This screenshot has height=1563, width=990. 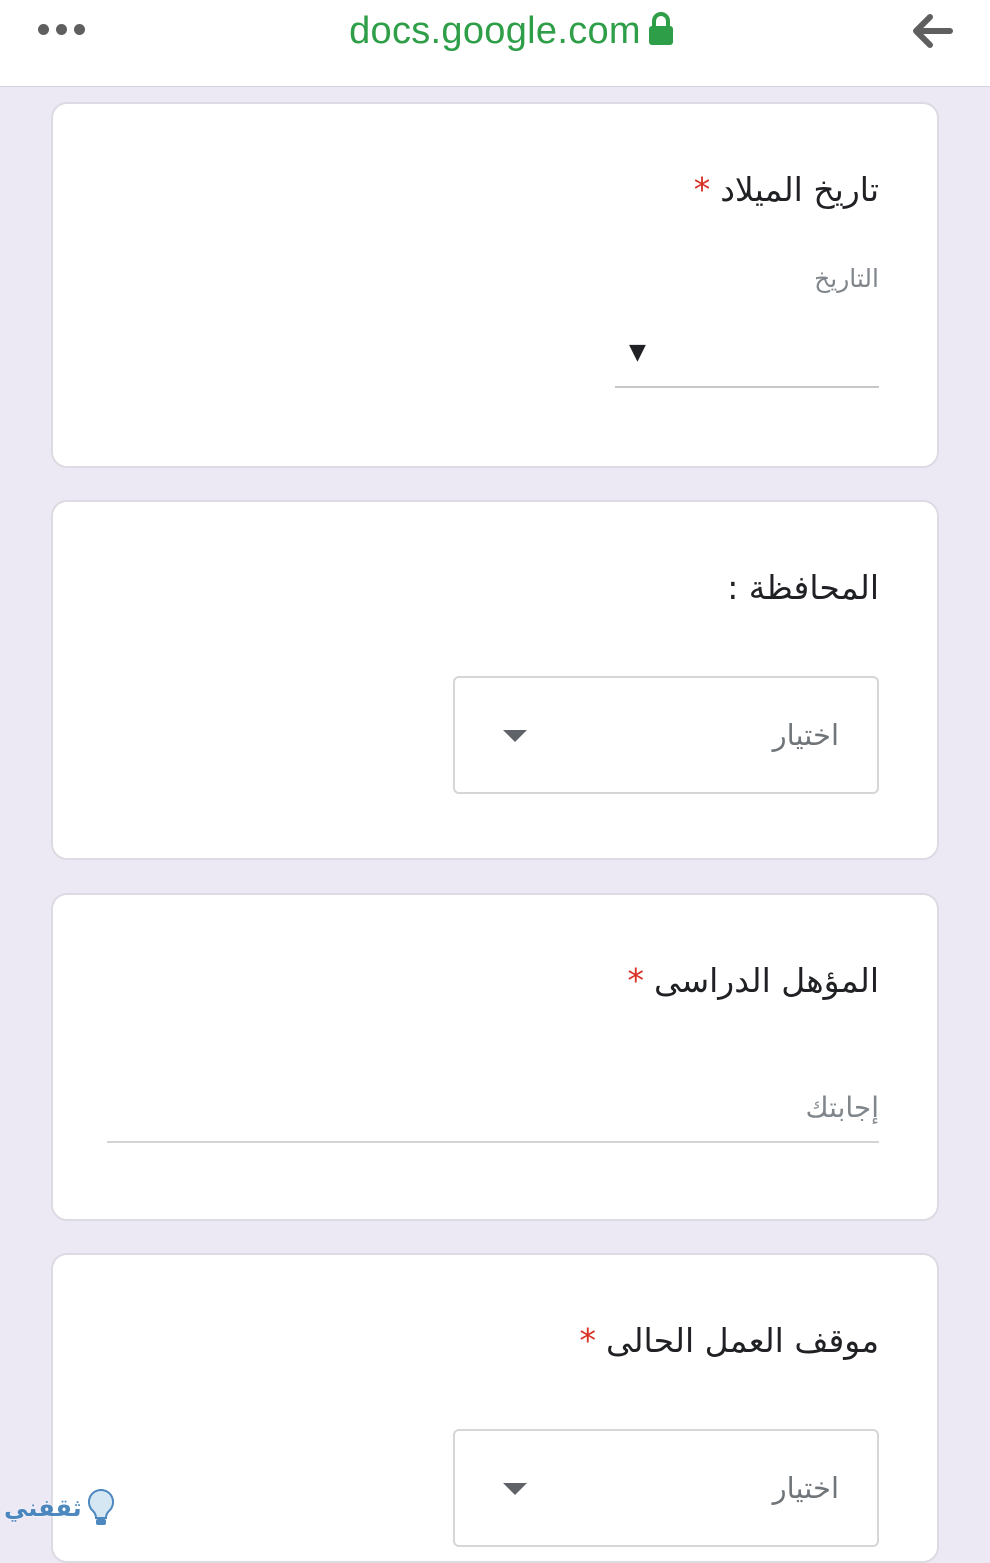 What do you see at coordinates (747, 387) in the screenshot?
I see `date-input-underline` at bounding box center [747, 387].